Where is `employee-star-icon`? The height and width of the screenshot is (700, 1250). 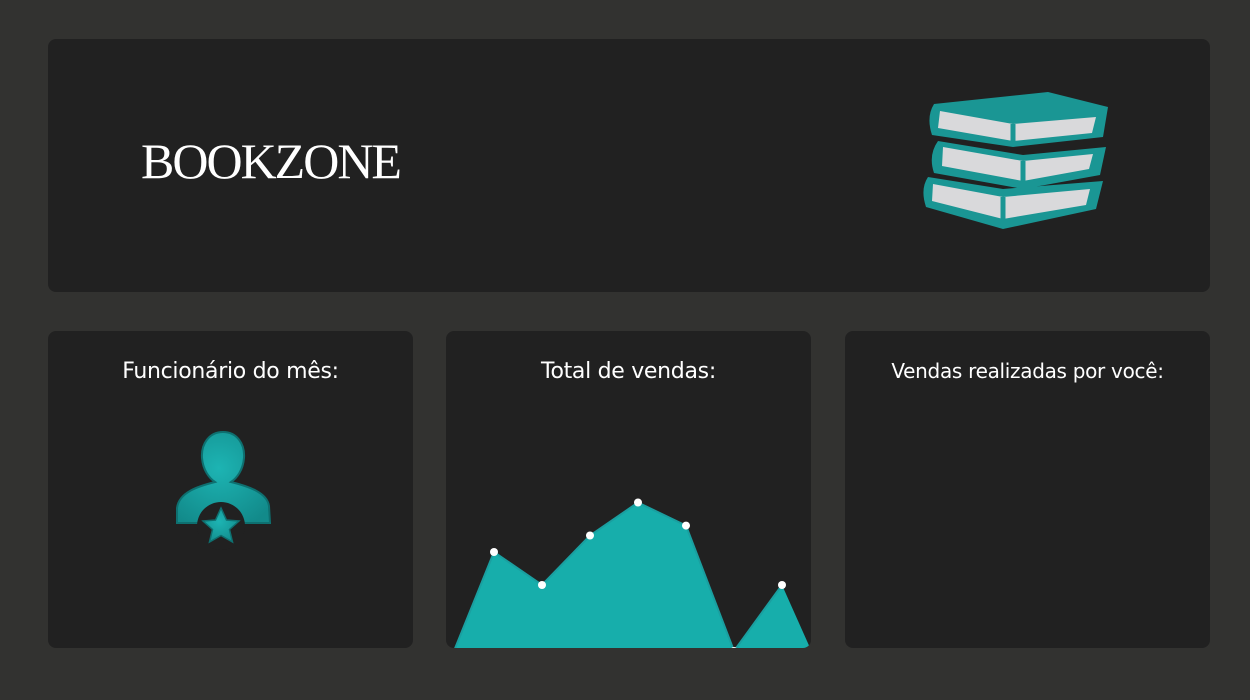 employee-star-icon is located at coordinates (224, 490).